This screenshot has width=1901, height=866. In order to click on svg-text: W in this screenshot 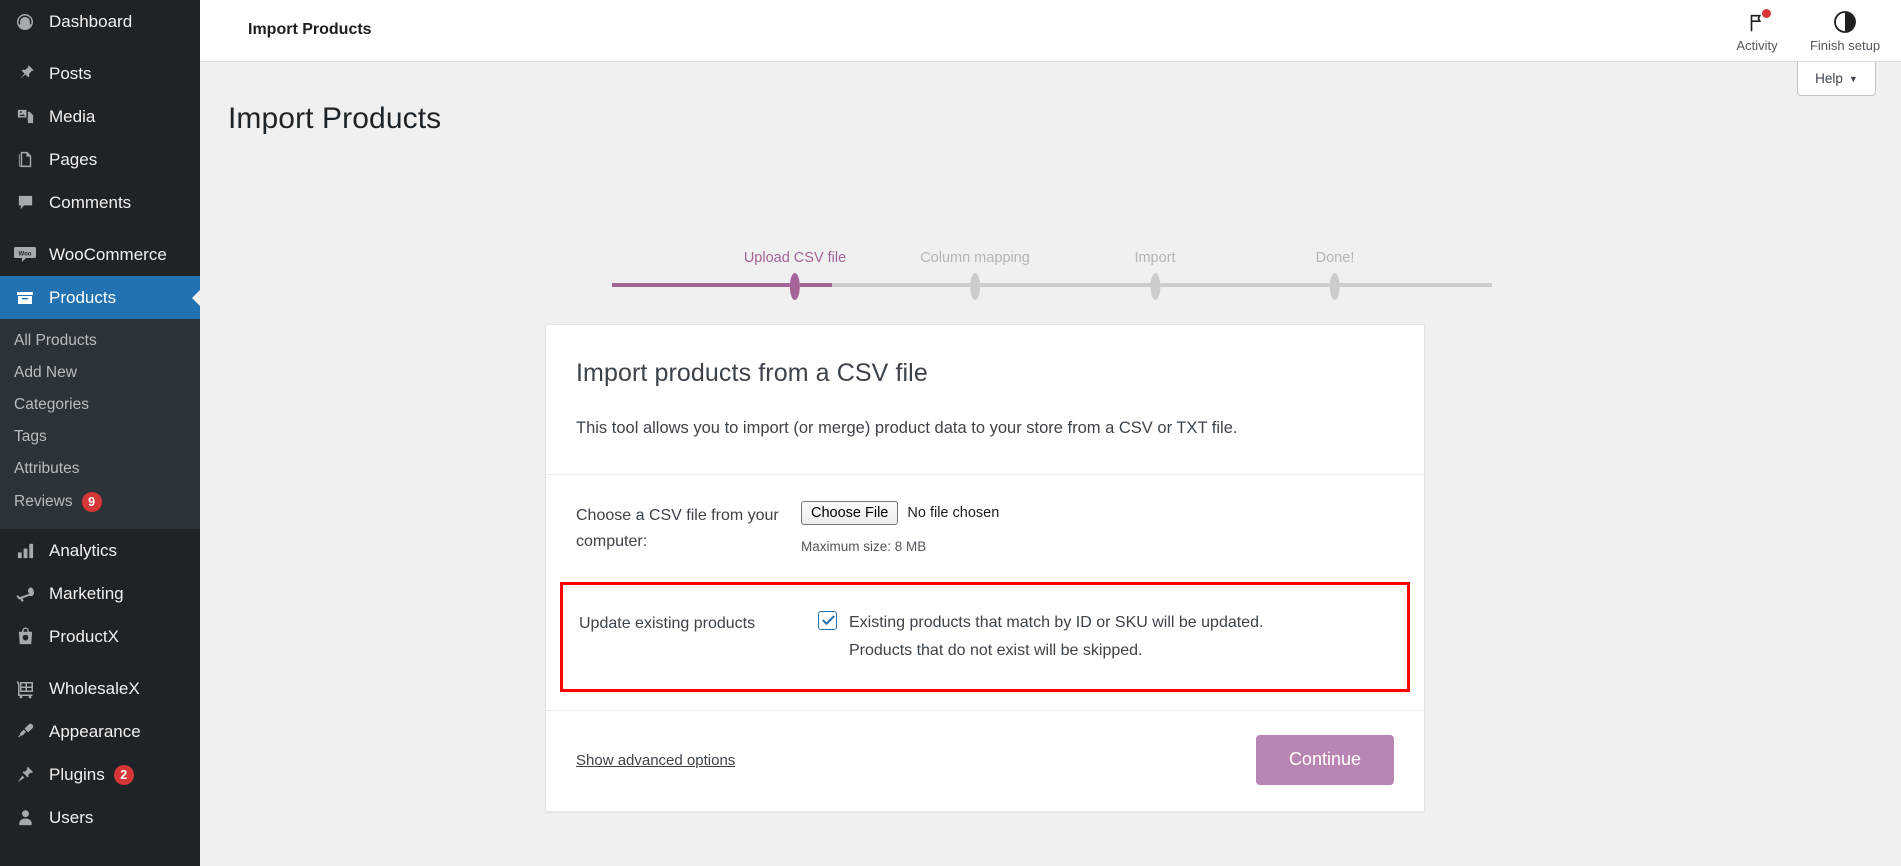, I will do `click(25, 639)`.